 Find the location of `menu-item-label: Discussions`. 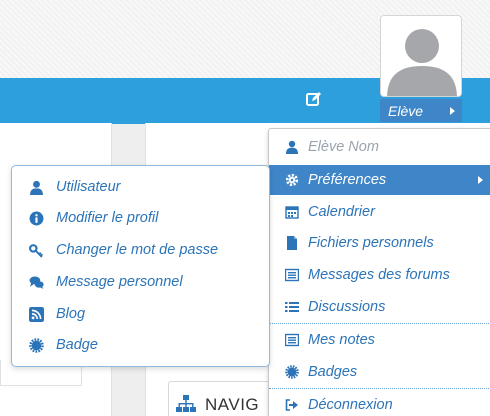

menu-item-label: Discussions is located at coordinates (347, 307).